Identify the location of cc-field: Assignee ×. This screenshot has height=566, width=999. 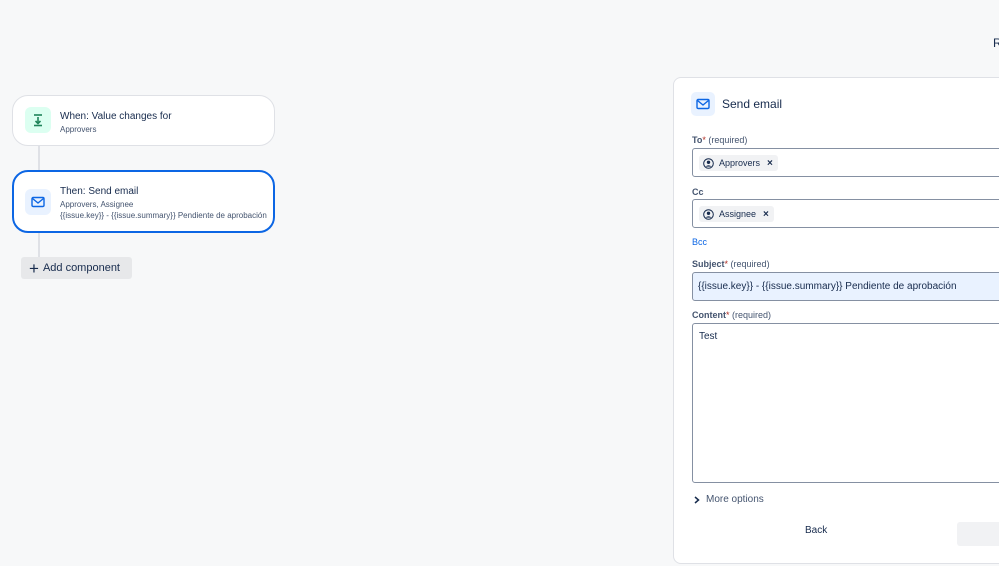
(845, 213).